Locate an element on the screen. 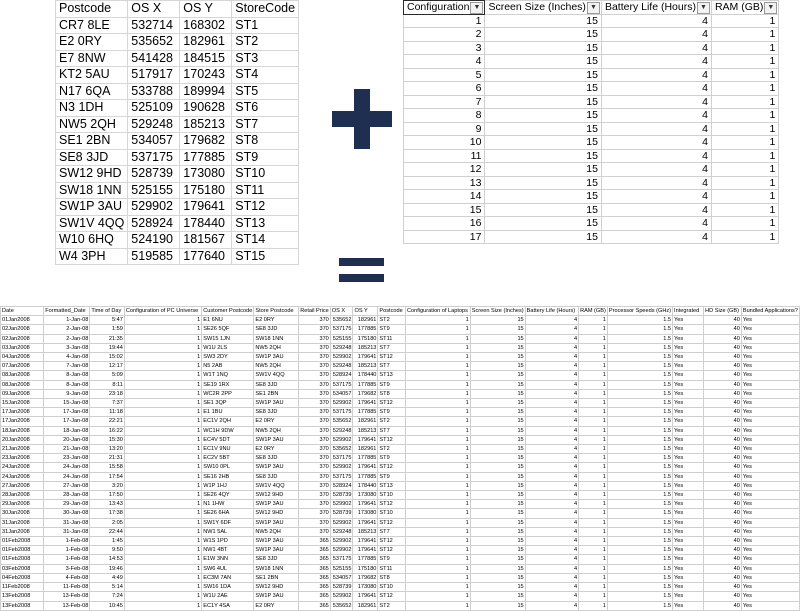 The height and width of the screenshot is (611, 800). table-cell: 15Jan2008 is located at coordinates (22, 403).